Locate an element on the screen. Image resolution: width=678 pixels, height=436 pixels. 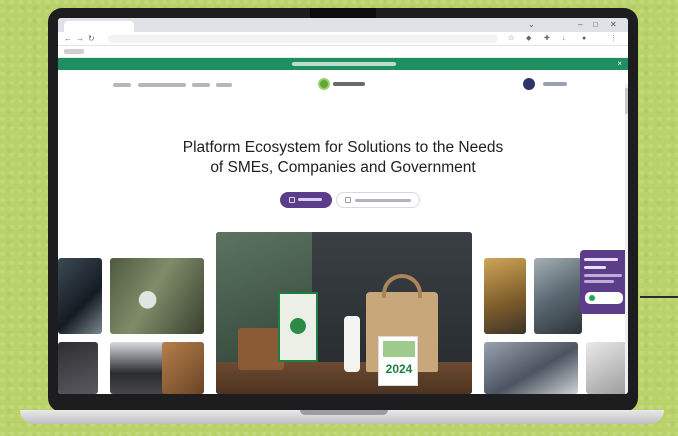
minimize-icon: – is located at coordinates (580, 25).